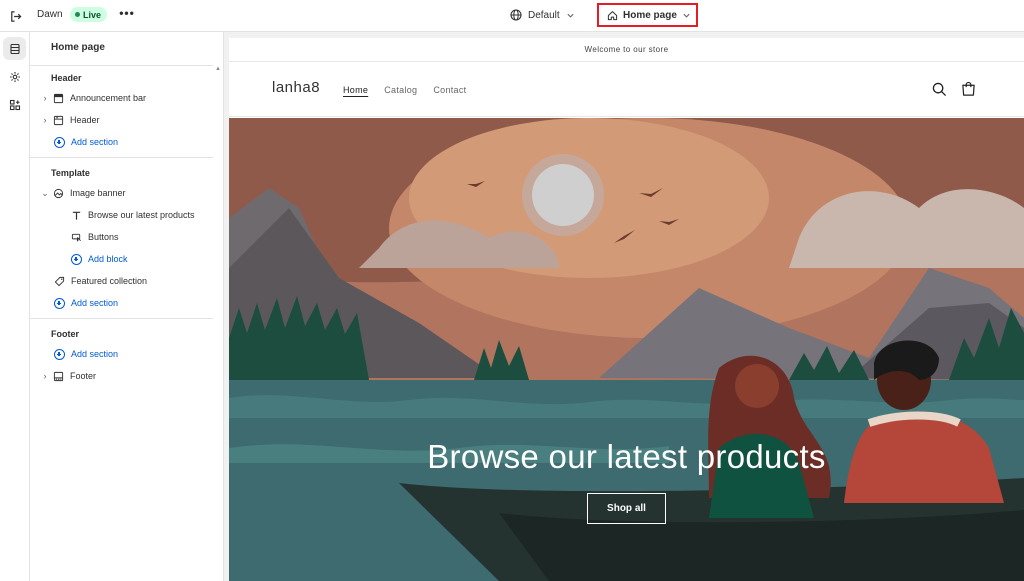 This screenshot has width=1024, height=581. I want to click on sections-nav-button, so click(14, 48).